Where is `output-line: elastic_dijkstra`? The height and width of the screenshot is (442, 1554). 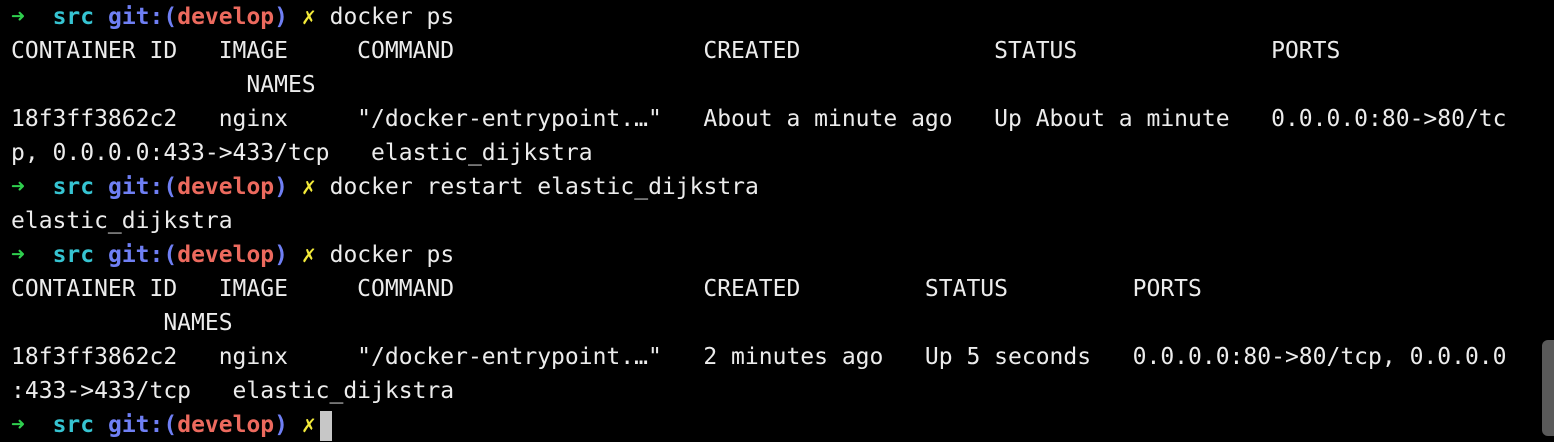
output-line: elastic_dijkstra is located at coordinates (122, 221).